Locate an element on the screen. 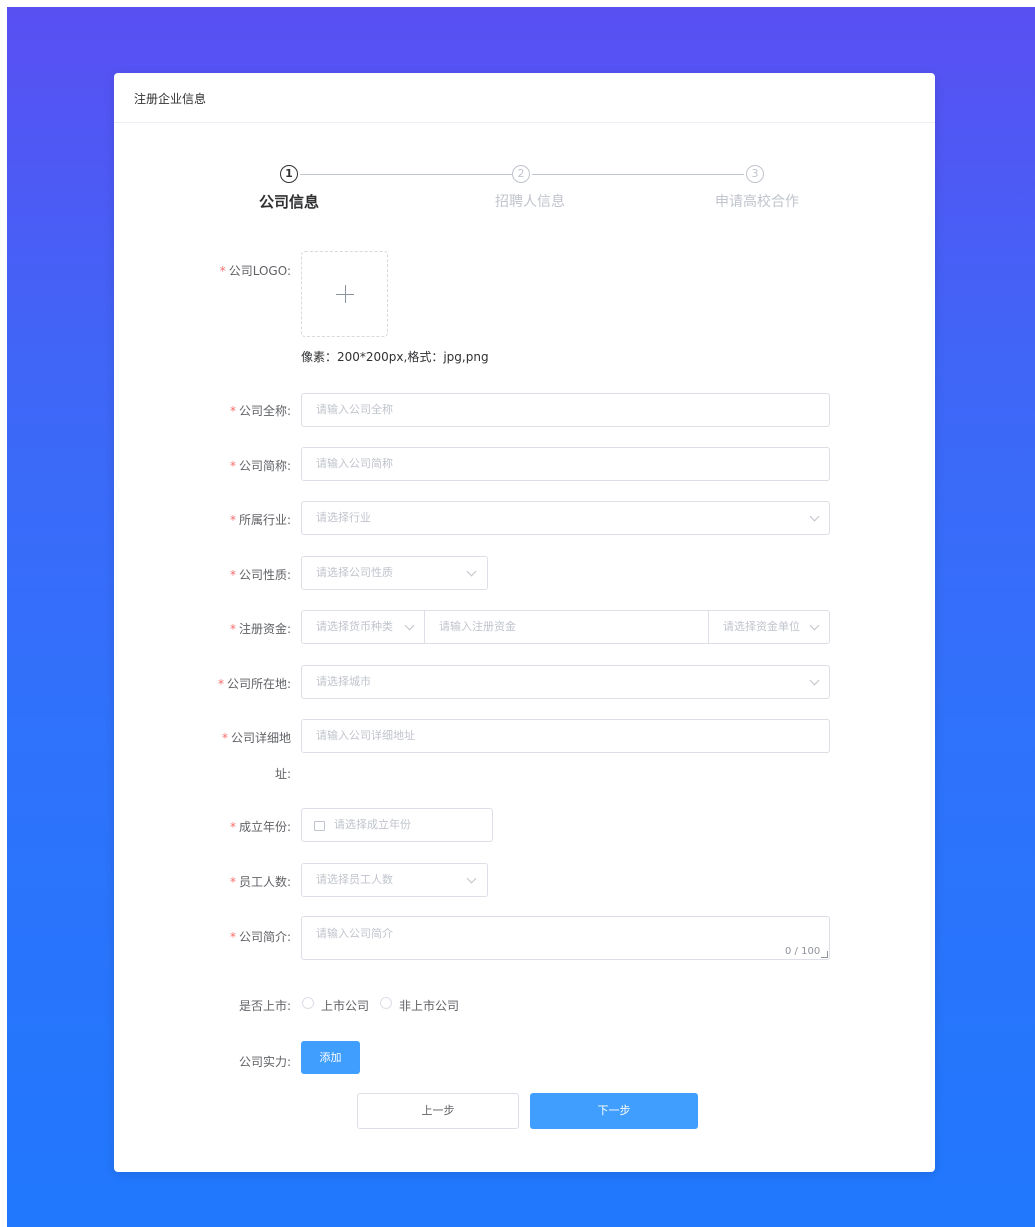  founded-label: * 成立年份: is located at coordinates (260, 827).